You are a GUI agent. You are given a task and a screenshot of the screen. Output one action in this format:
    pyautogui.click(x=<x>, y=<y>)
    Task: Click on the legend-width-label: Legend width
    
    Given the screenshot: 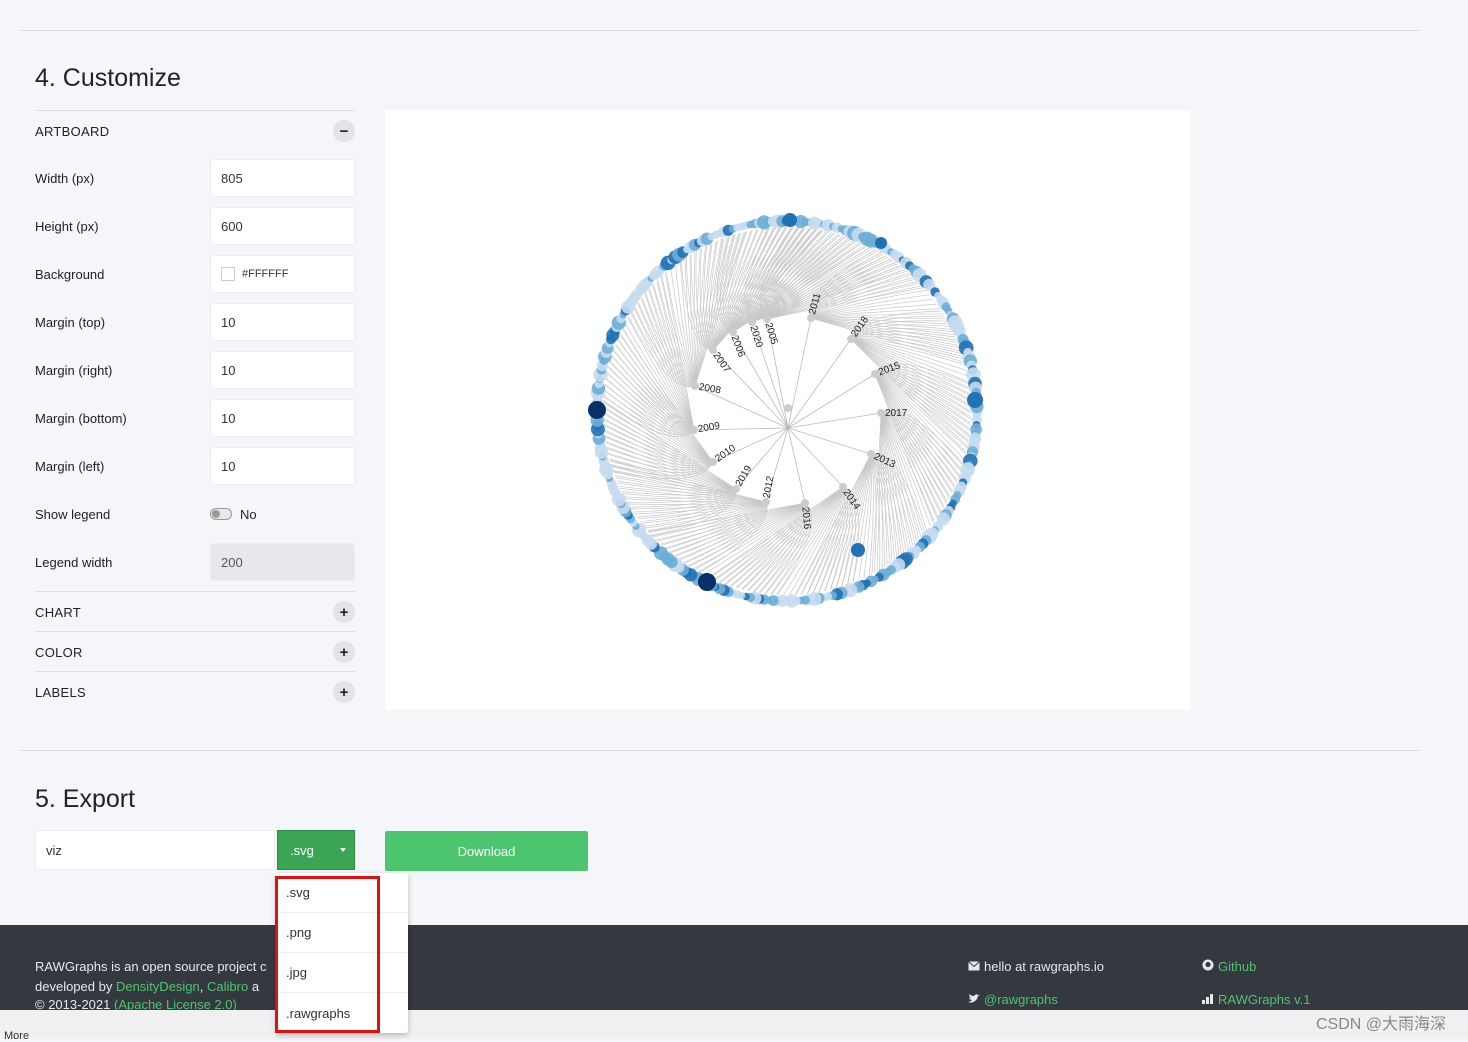 What is the action you would take?
    pyautogui.click(x=74, y=562)
    